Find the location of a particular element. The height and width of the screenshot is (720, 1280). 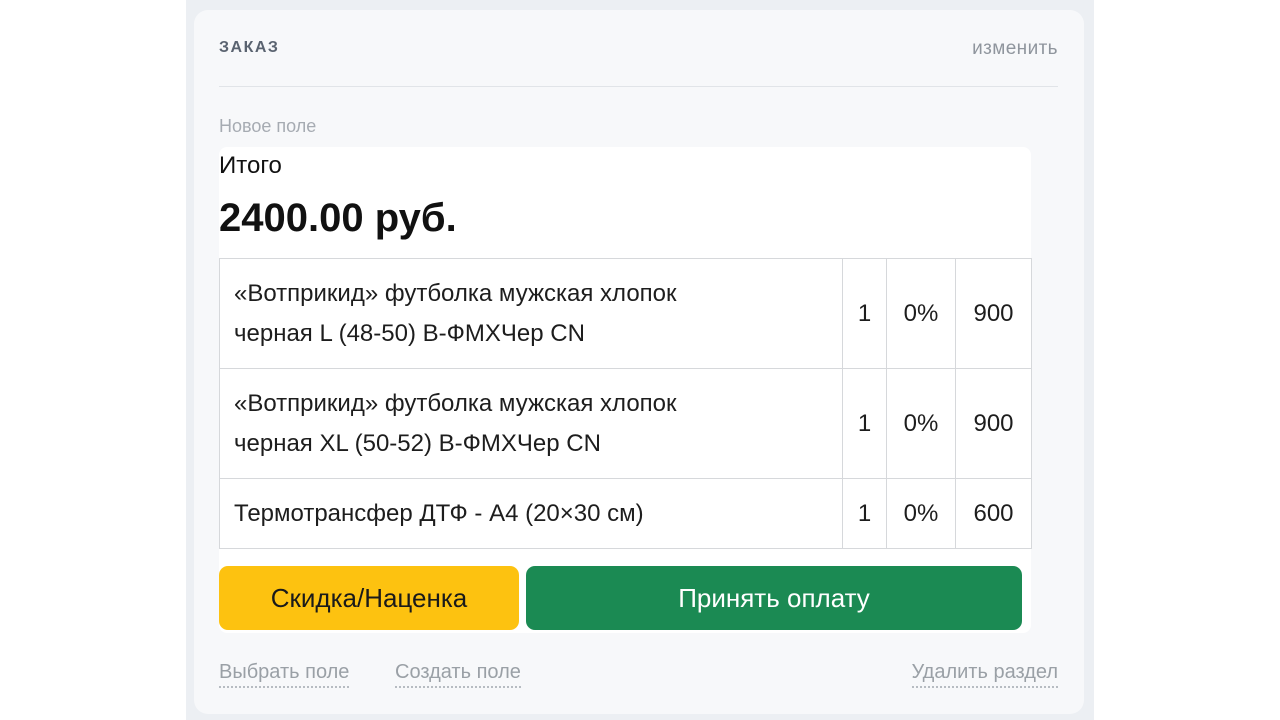

discount-markup-button: Скидка/Наценка is located at coordinates (369, 598).